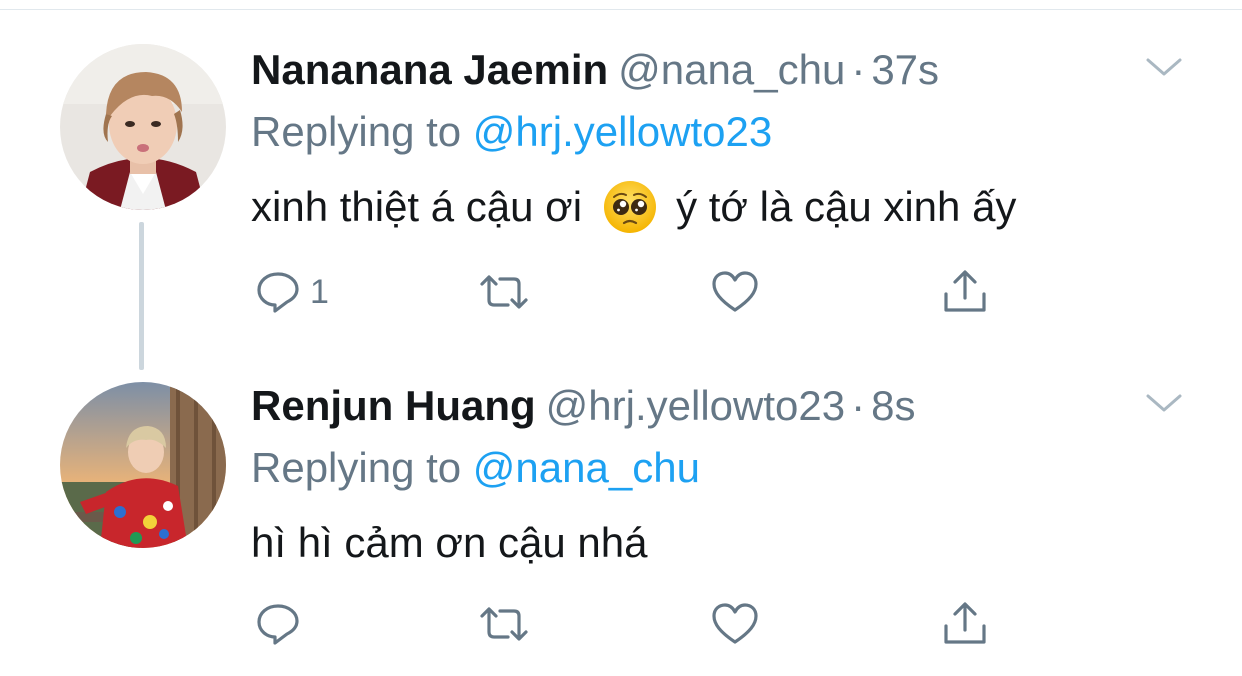  Describe the element at coordinates (695, 405) in the screenshot. I see `user-handle: @hrj.yellowto23` at that location.